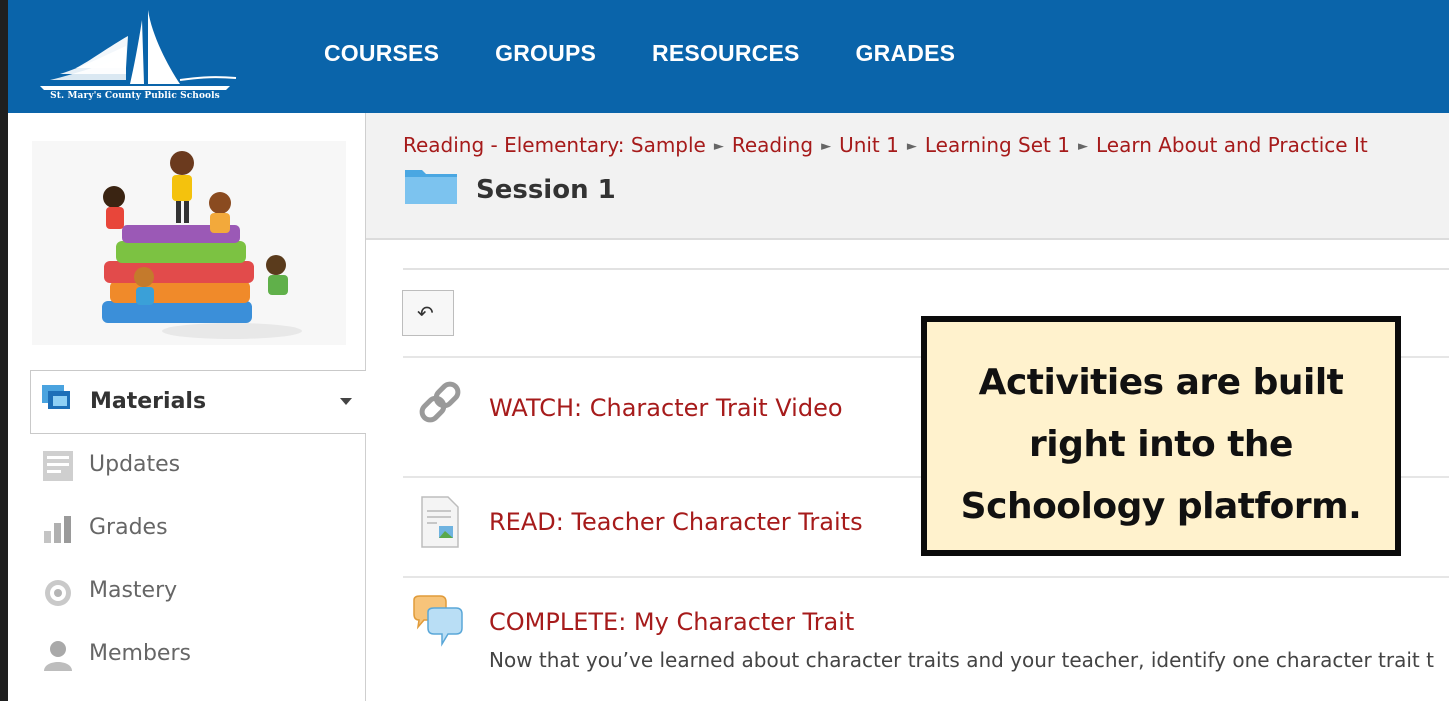  Describe the element at coordinates (997, 145) in the screenshot. I see `breadcrumb-learning-set: Learning Set 1` at that location.